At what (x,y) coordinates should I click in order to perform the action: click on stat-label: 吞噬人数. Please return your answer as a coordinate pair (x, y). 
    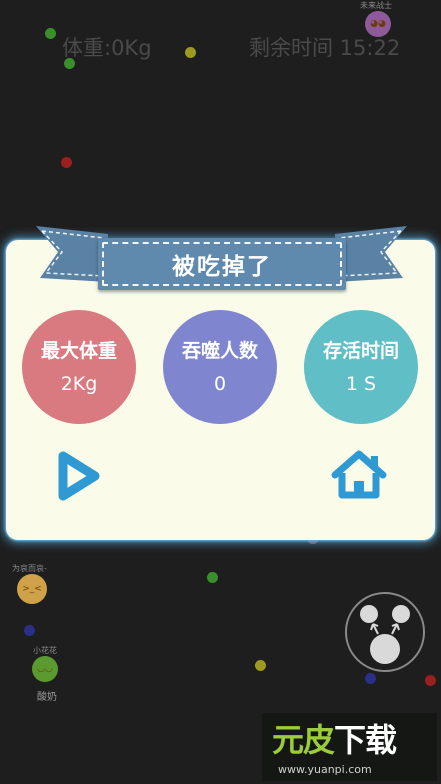
    Looking at the image, I should click on (219, 351).